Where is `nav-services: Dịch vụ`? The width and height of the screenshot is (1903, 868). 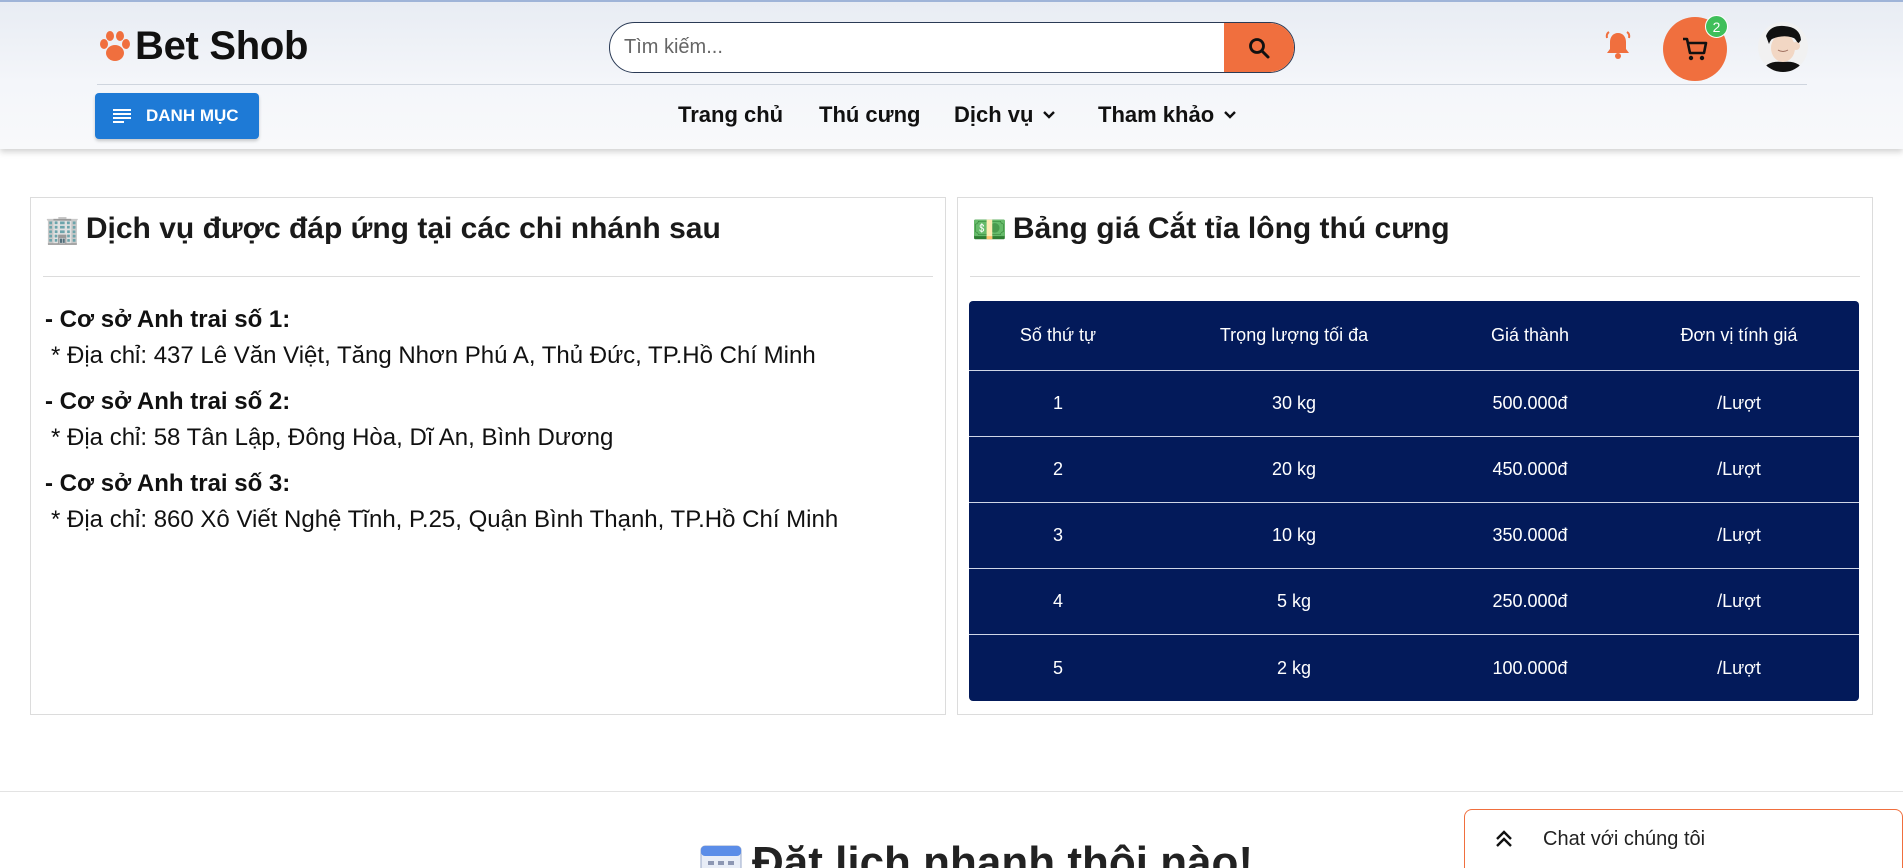 nav-services: Dịch vụ is located at coordinates (1005, 115).